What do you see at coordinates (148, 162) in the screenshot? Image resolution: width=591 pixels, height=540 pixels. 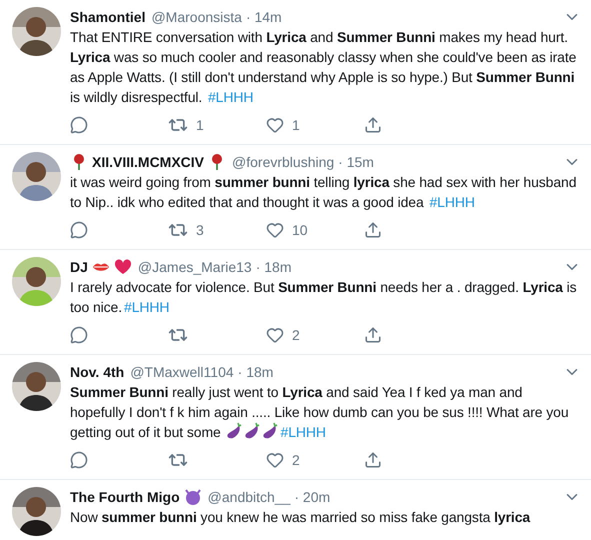 I see `user-name: XII.VIII.MCMXCIV` at bounding box center [148, 162].